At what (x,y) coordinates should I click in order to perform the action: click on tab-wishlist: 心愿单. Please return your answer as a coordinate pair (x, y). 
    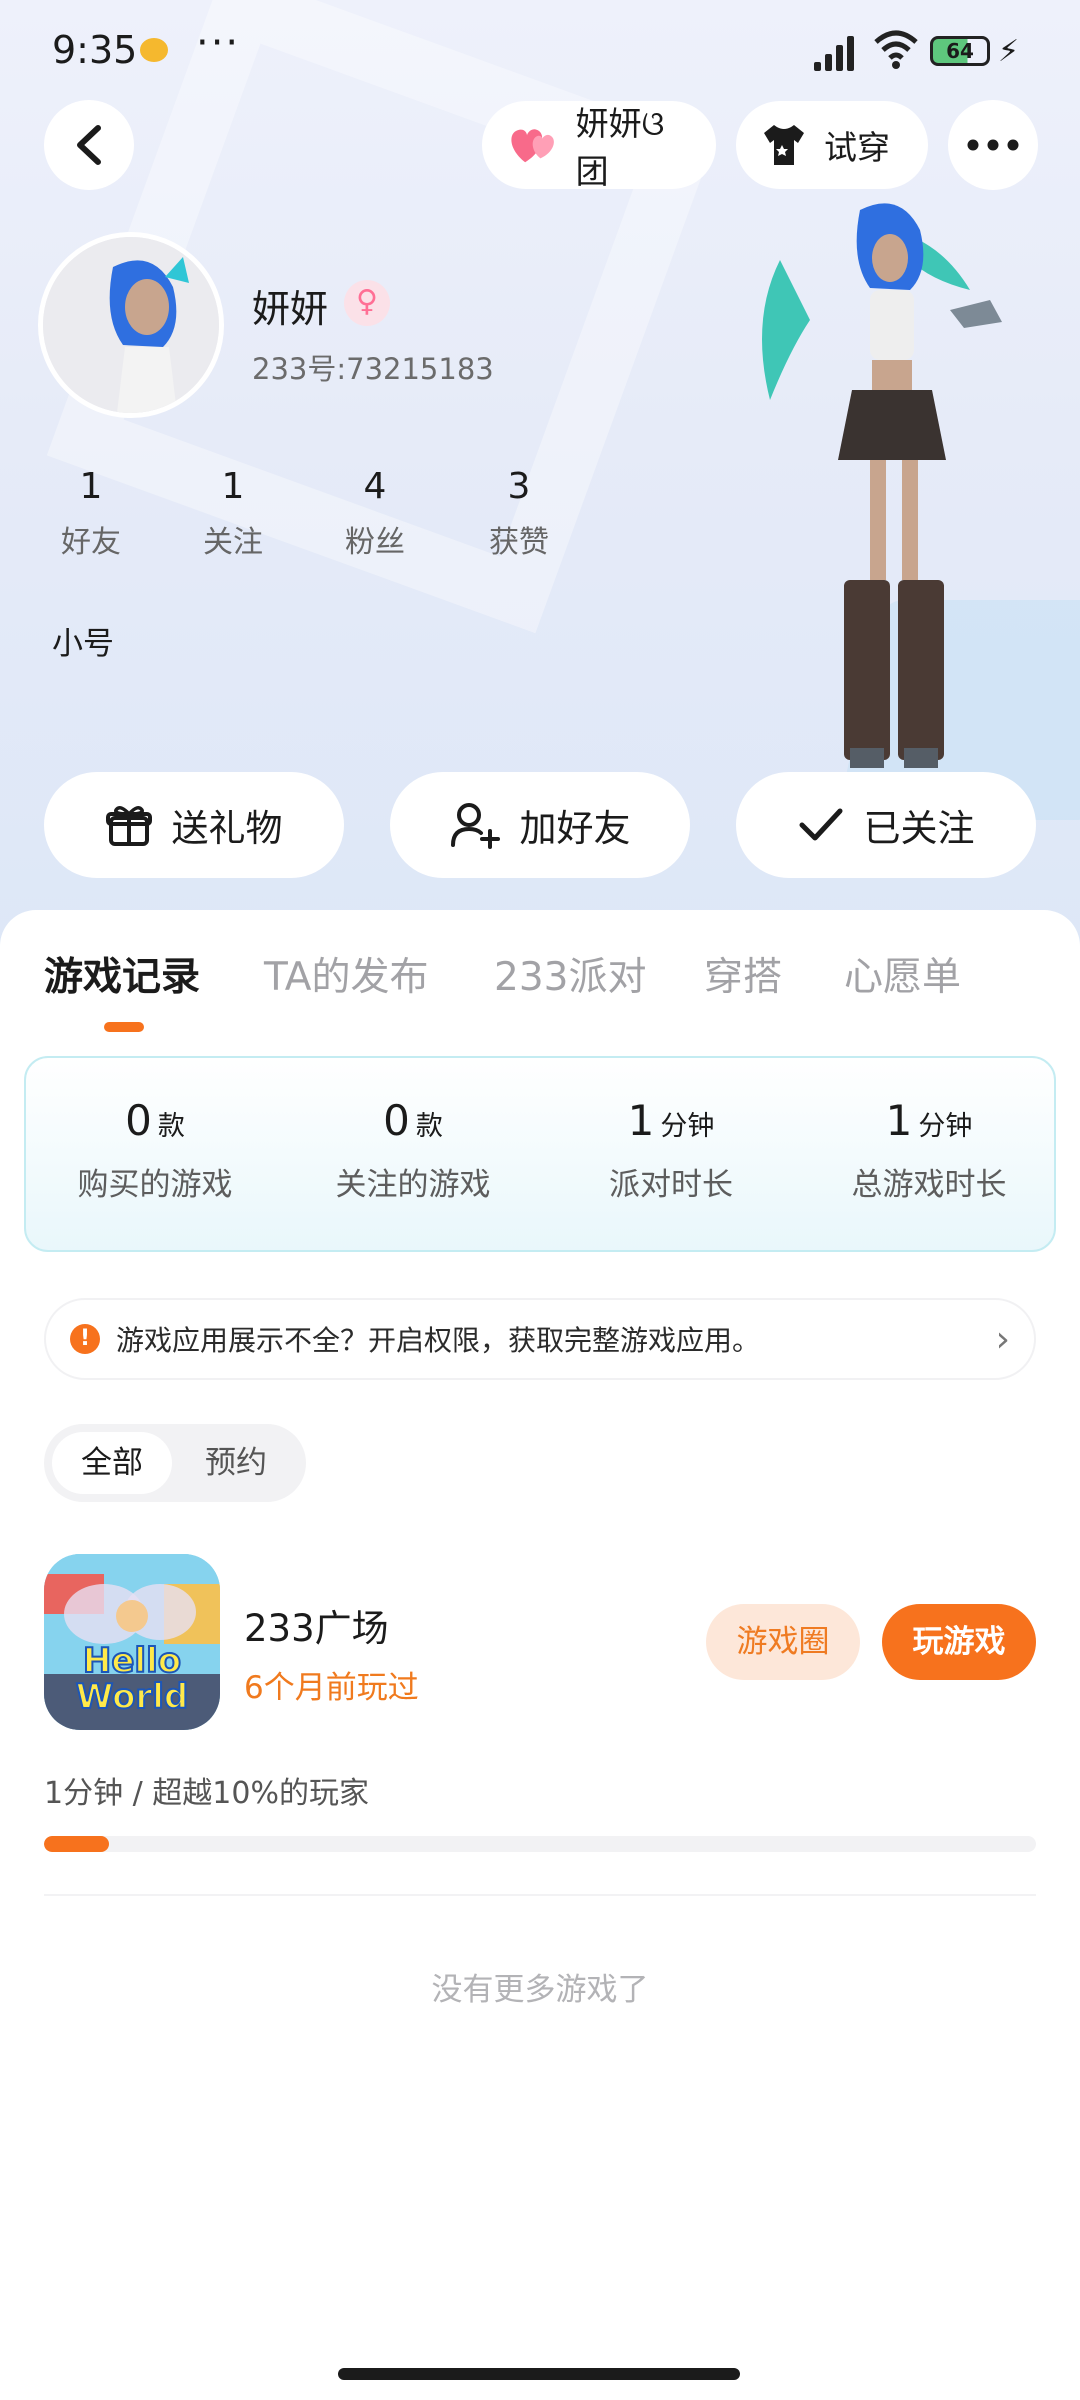
    Looking at the image, I should click on (902, 974).